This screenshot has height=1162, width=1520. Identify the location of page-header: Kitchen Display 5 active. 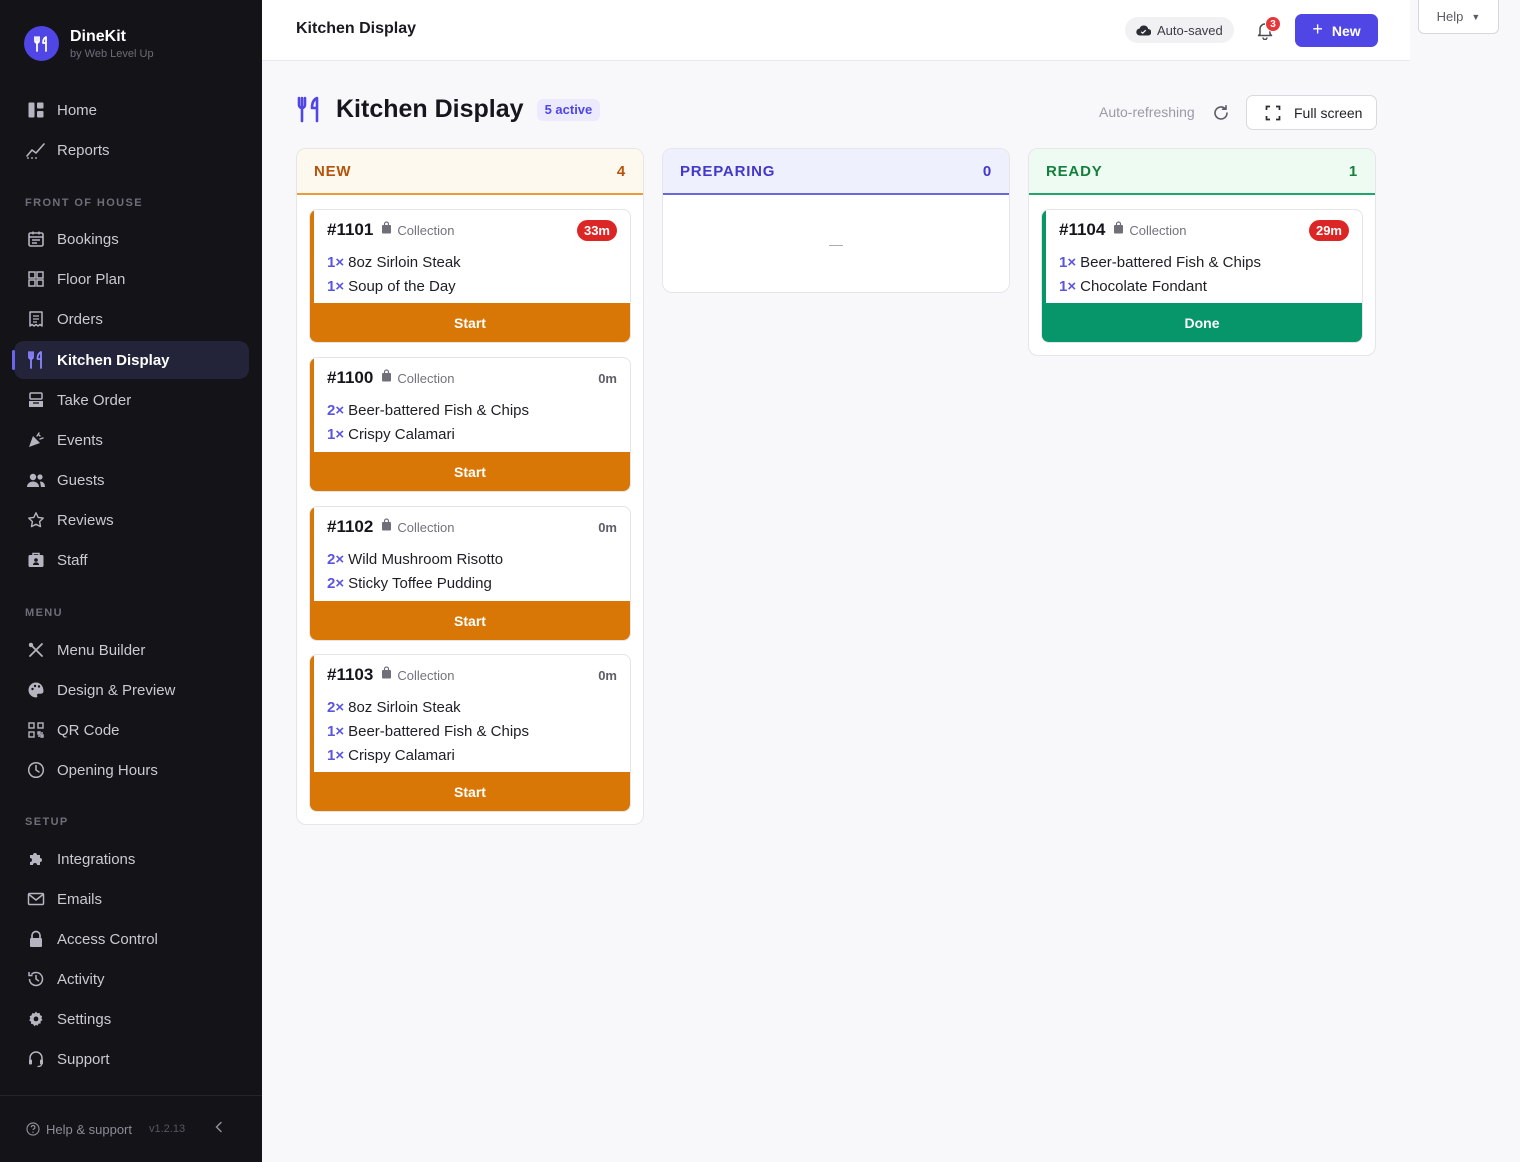
(448, 109).